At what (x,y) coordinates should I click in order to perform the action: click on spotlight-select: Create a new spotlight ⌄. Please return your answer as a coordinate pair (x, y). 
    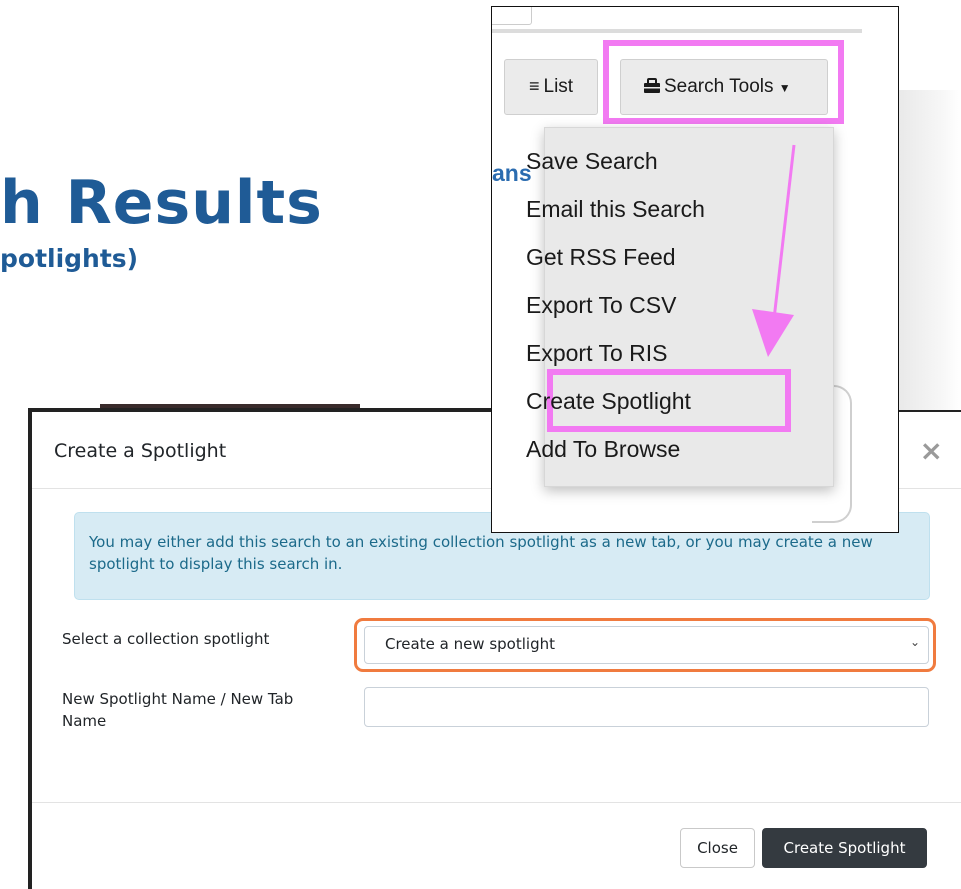
    Looking at the image, I should click on (646, 645).